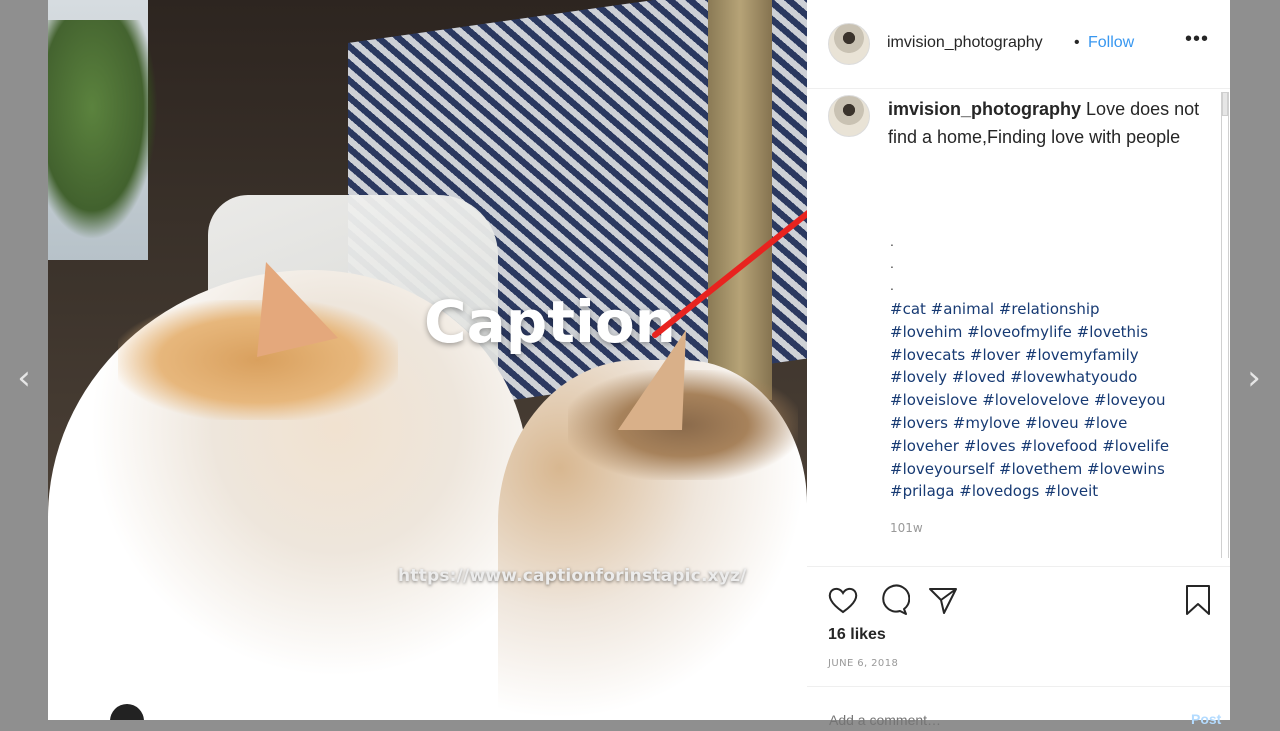 The height and width of the screenshot is (731, 1280). I want to click on more-options-icon: •••, so click(1197, 39).